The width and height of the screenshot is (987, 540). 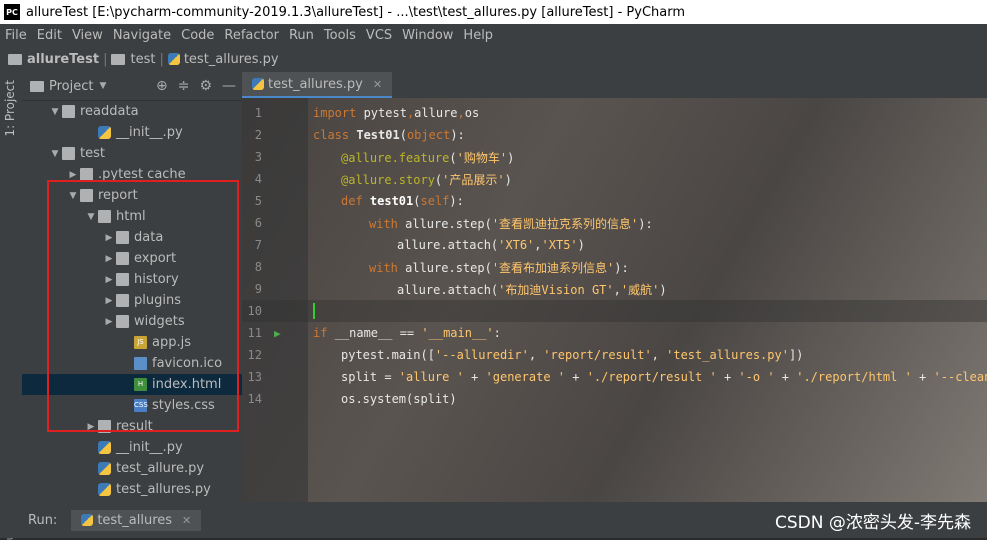 I want to click on line-number: 11, so click(x=254, y=333).